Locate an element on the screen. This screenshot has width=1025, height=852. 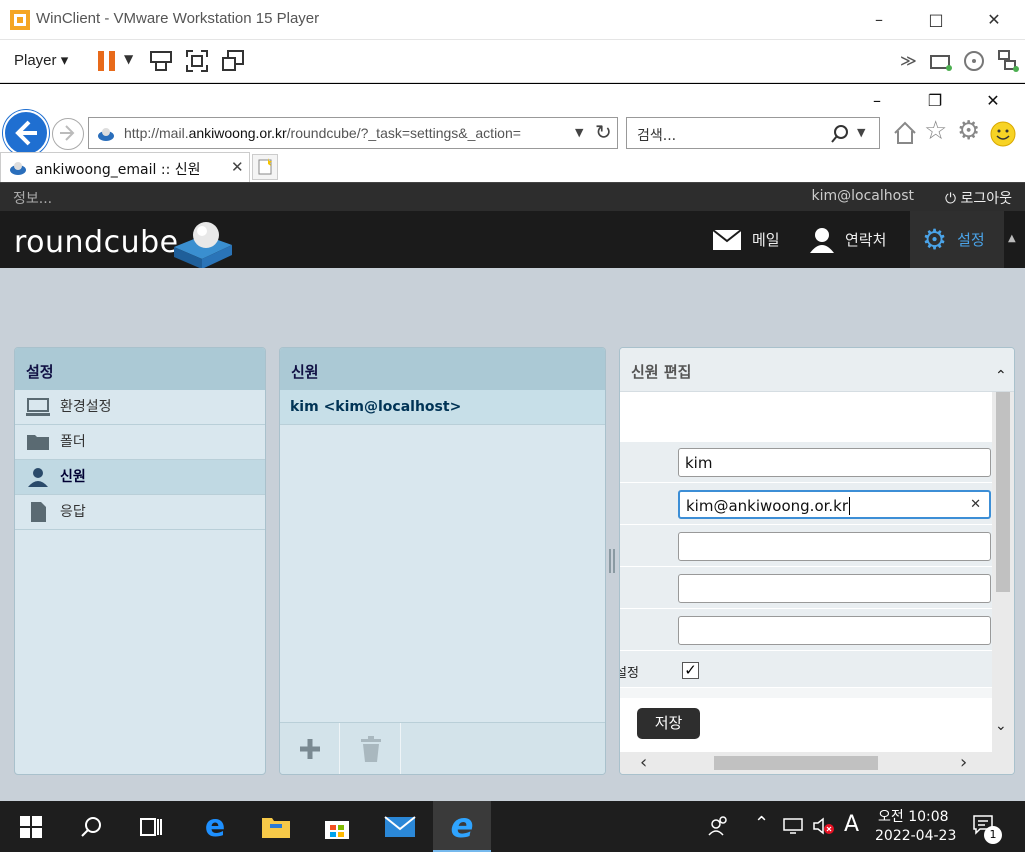
tab-close-icon: ✕ is located at coordinates (237, 167).